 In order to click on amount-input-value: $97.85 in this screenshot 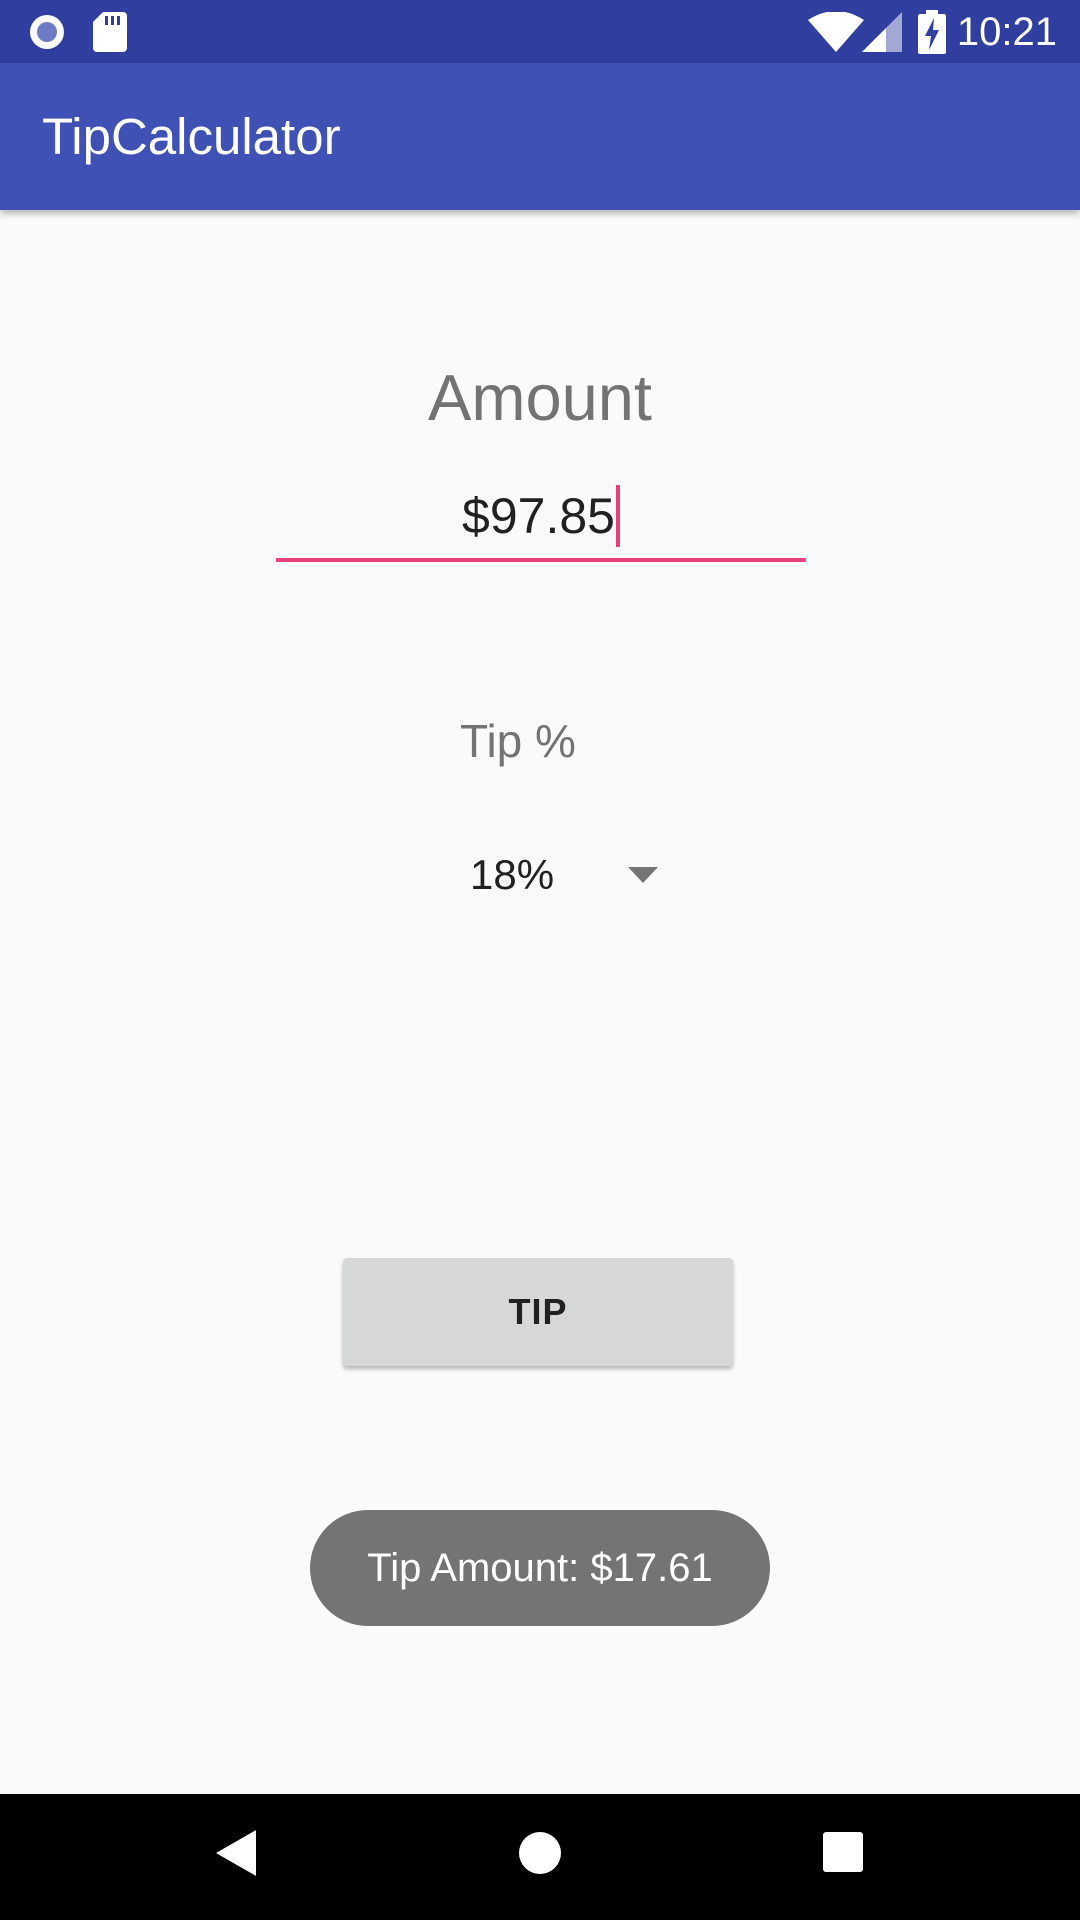, I will do `click(541, 517)`.